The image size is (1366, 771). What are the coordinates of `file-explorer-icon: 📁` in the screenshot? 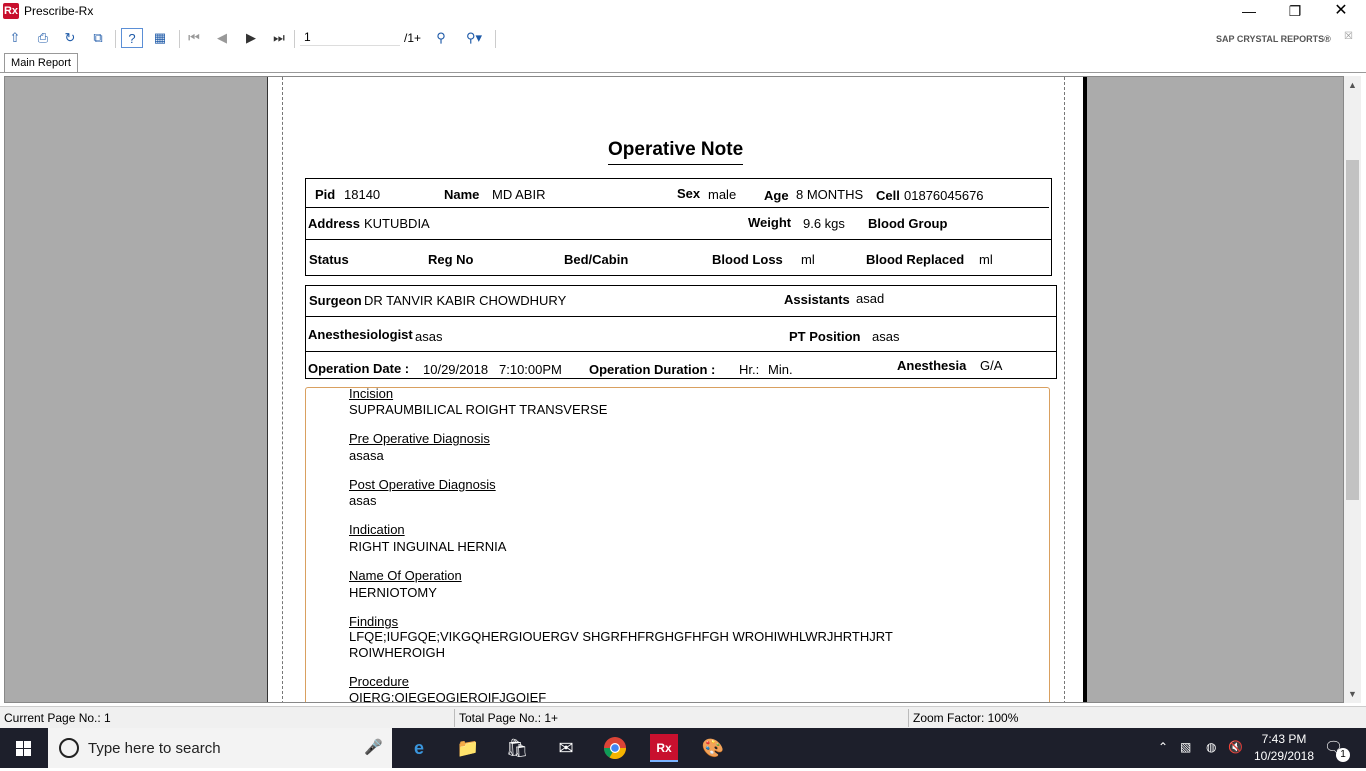 It's located at (468, 748).